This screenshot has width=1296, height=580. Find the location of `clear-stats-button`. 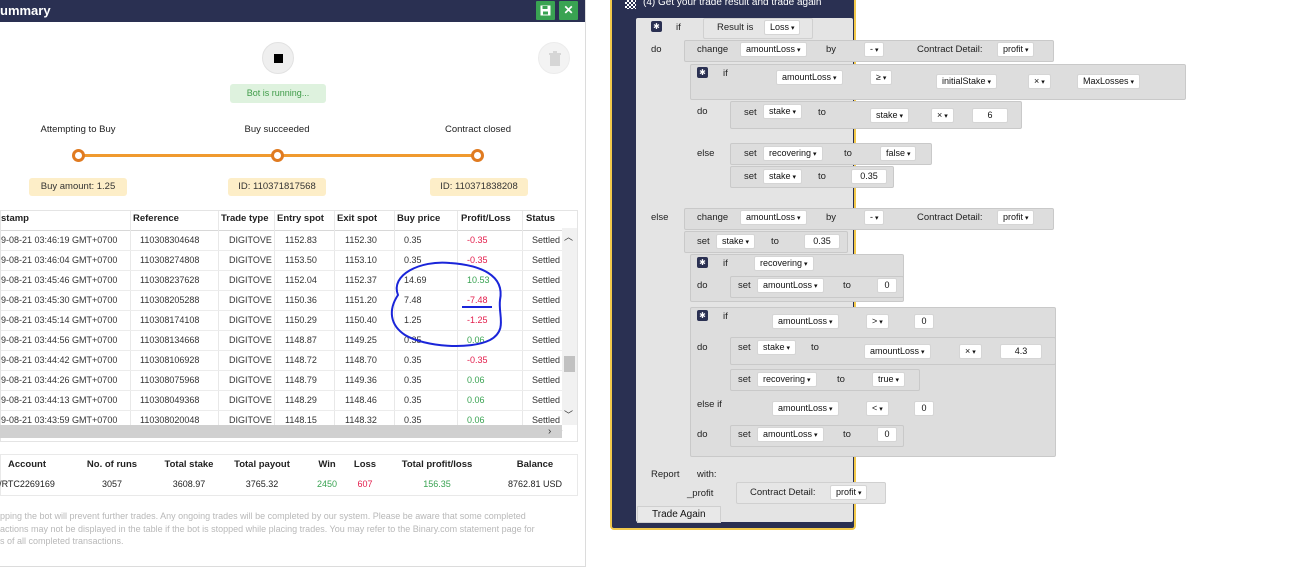

clear-stats-button is located at coordinates (554, 58).